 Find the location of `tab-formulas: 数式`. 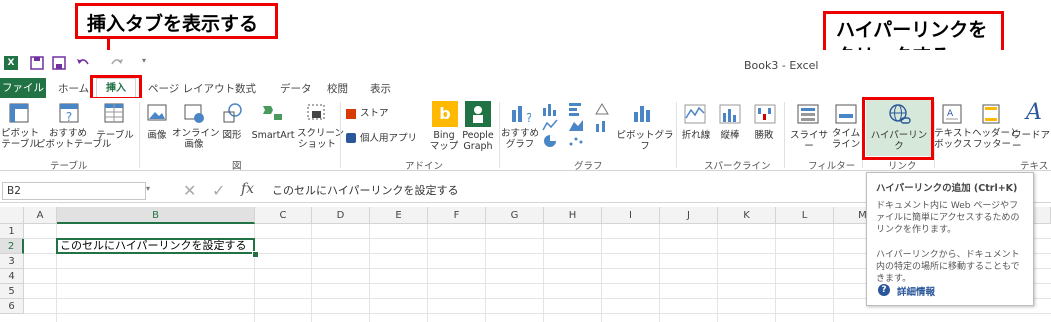

tab-formulas: 数式 is located at coordinates (245, 88).